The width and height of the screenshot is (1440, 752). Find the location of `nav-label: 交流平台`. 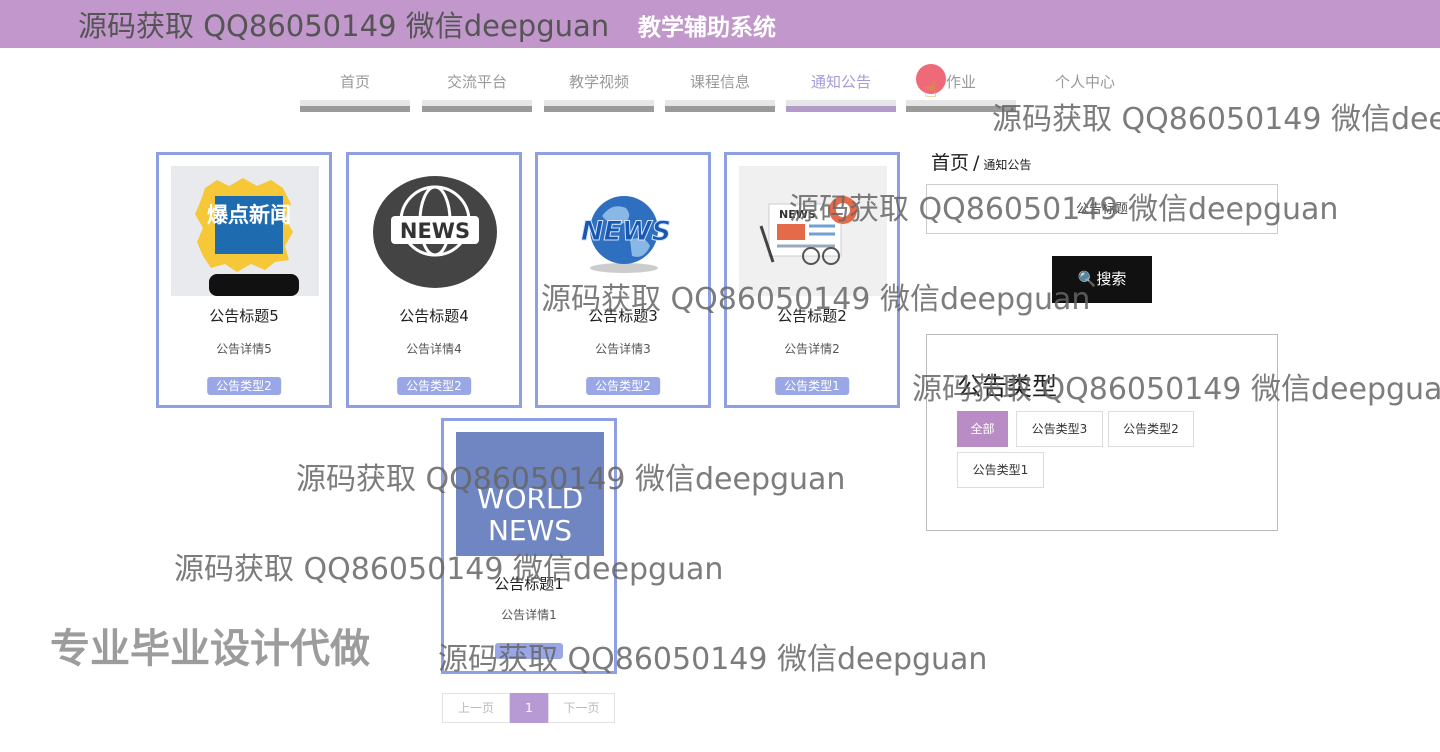

nav-label: 交流平台 is located at coordinates (476, 82).